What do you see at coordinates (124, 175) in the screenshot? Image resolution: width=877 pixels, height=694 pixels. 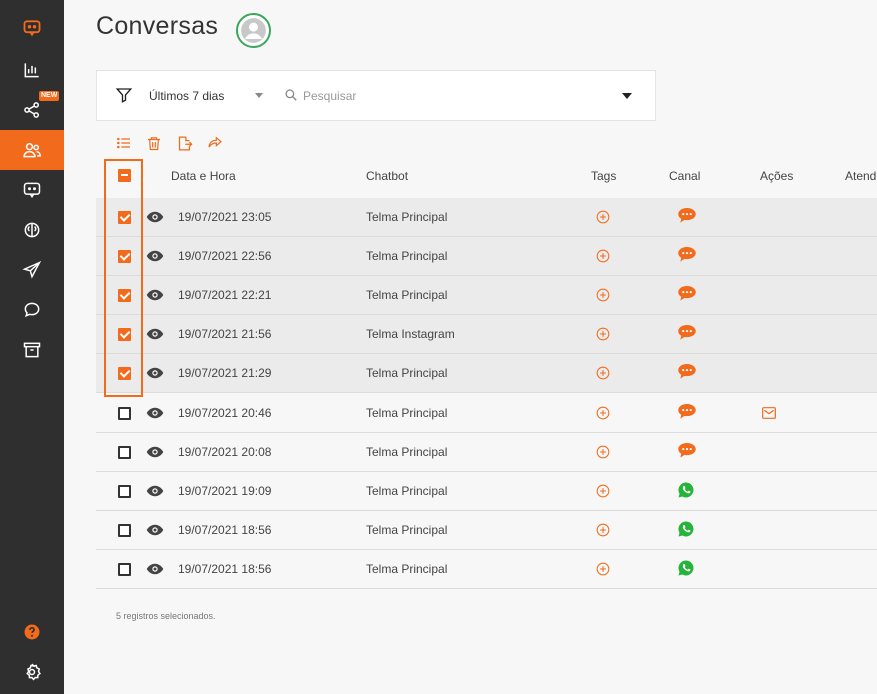 I see `select-all-checkbox` at bounding box center [124, 175].